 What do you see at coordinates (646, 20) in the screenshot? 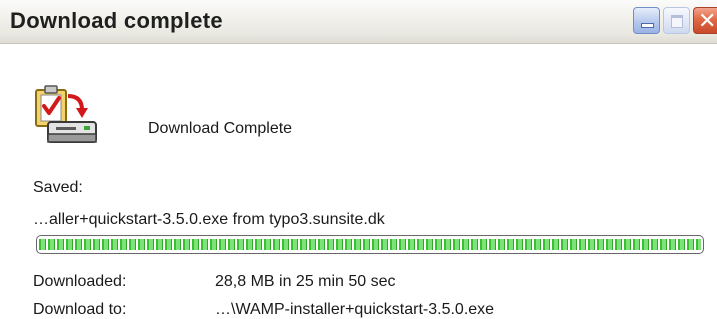
I see `minimize-button` at bounding box center [646, 20].